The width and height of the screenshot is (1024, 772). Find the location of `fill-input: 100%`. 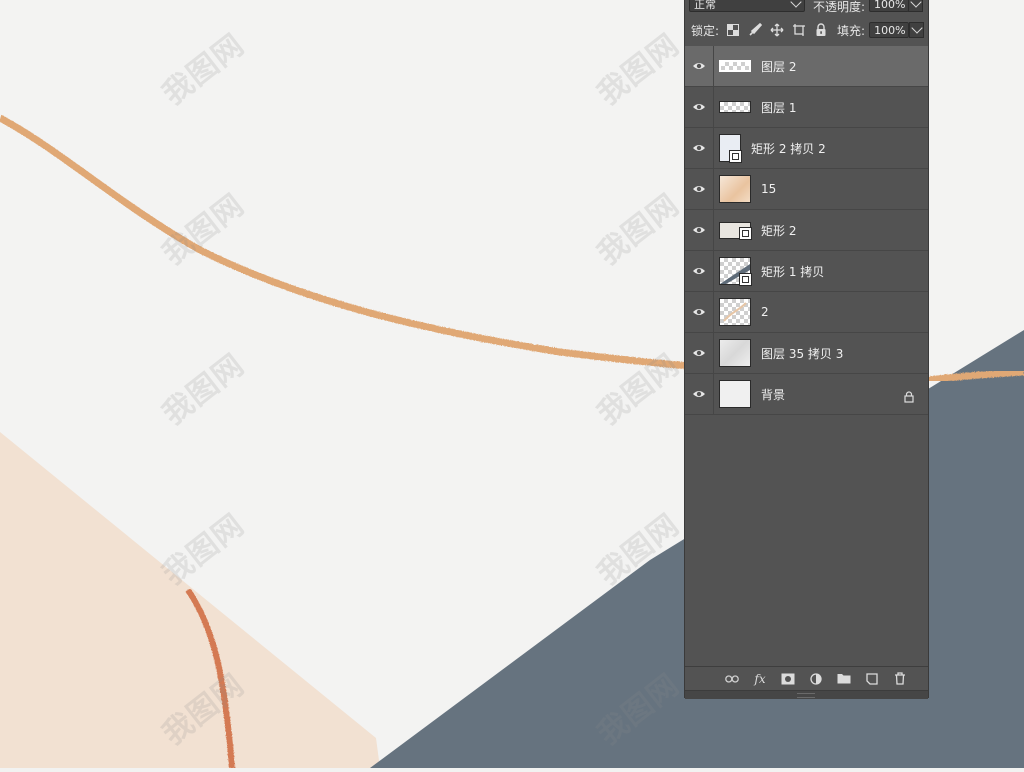

fill-input: 100% is located at coordinates (889, 30).